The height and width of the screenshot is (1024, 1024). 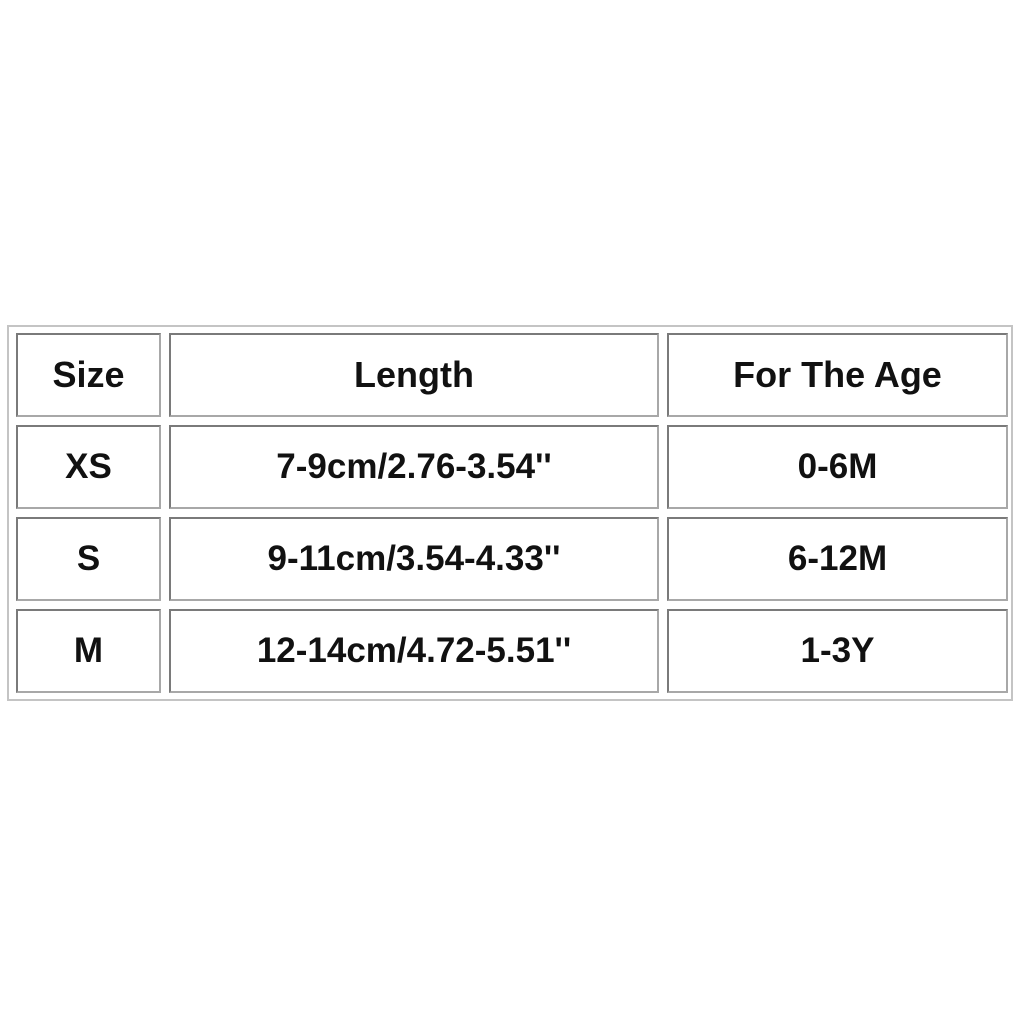 I want to click on table-row: XS 7-9cm/2.76-3.54'' 0-6M, so click(x=512, y=467).